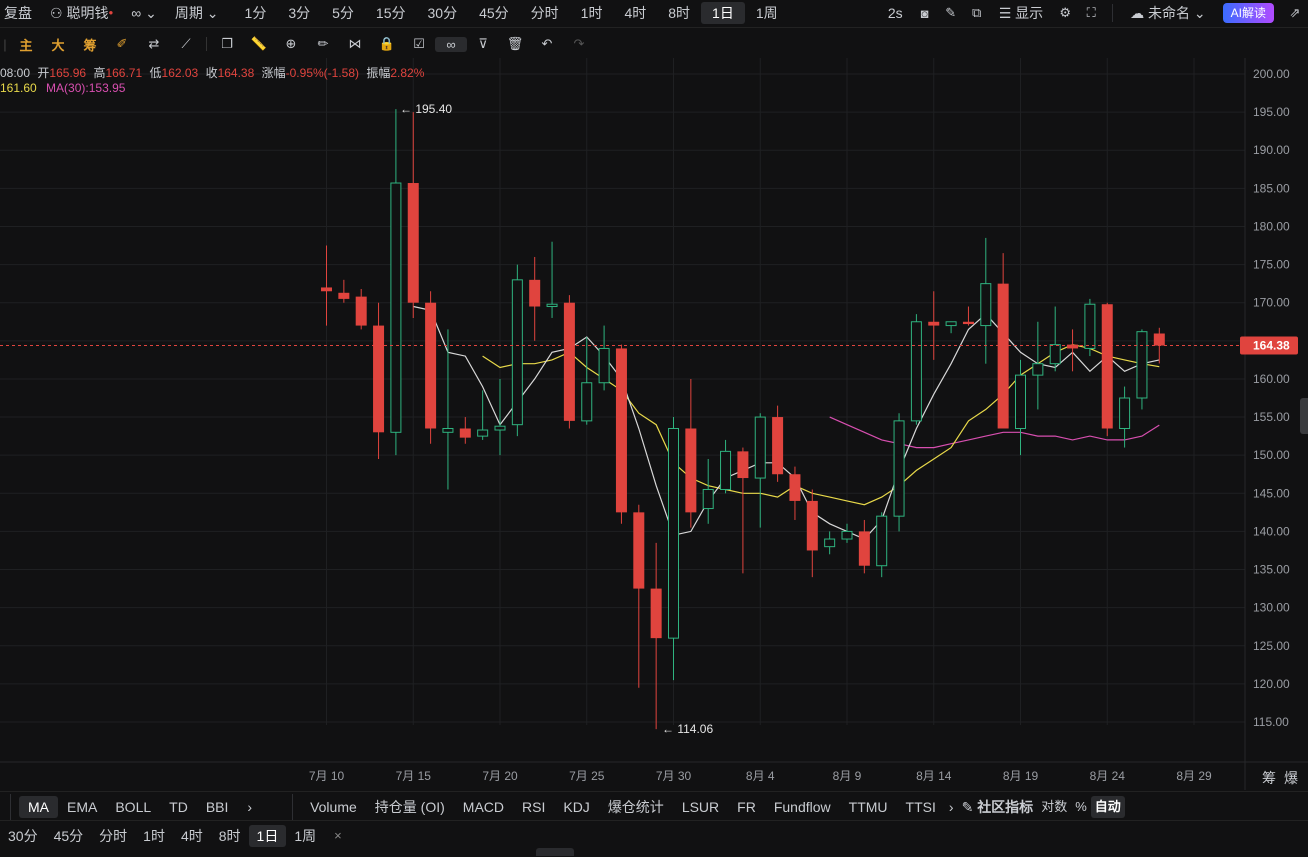  Describe the element at coordinates (700, 807) in the screenshot. I see `sub-indicator-6: LSUR` at that location.